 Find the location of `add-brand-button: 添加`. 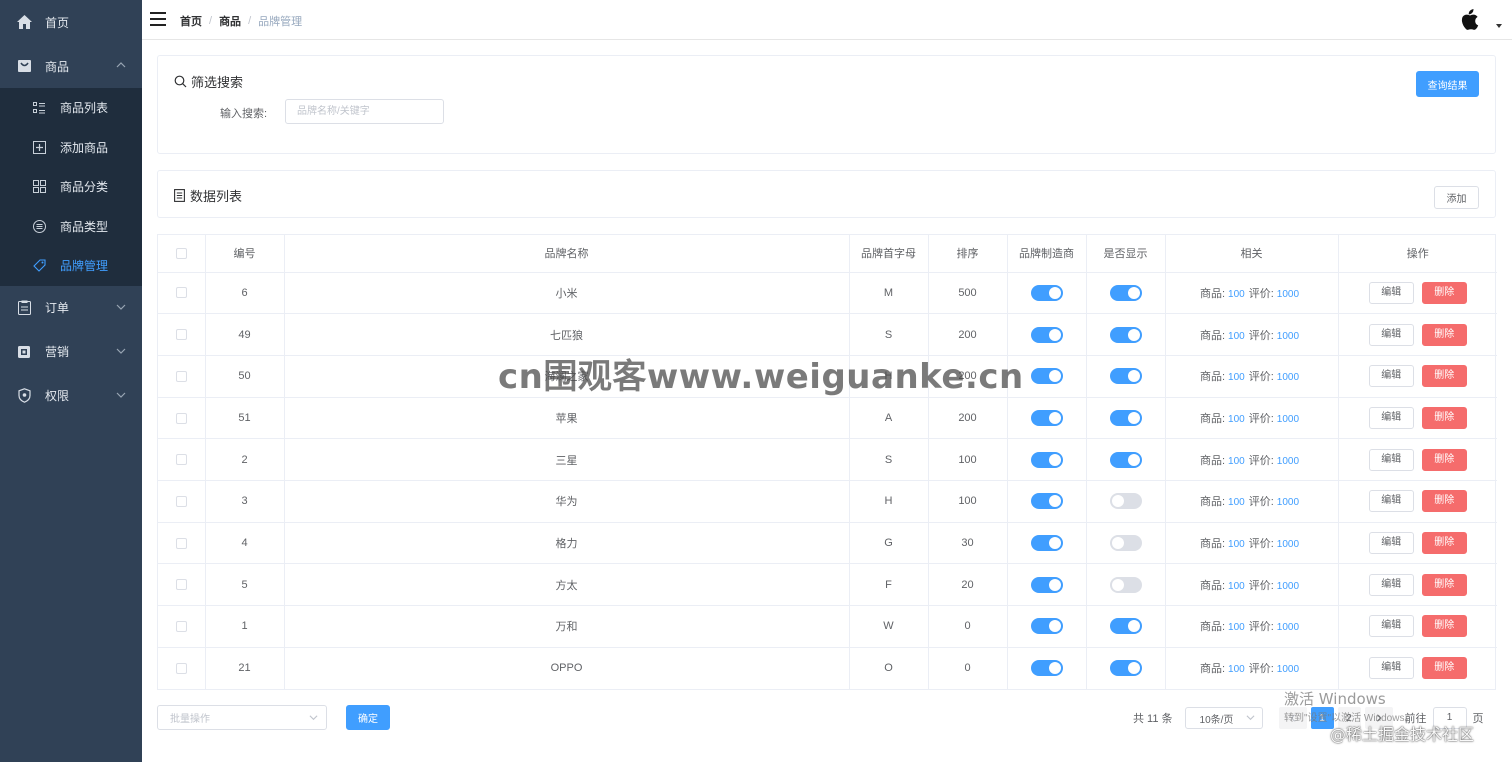

add-brand-button: 添加 is located at coordinates (1456, 197).